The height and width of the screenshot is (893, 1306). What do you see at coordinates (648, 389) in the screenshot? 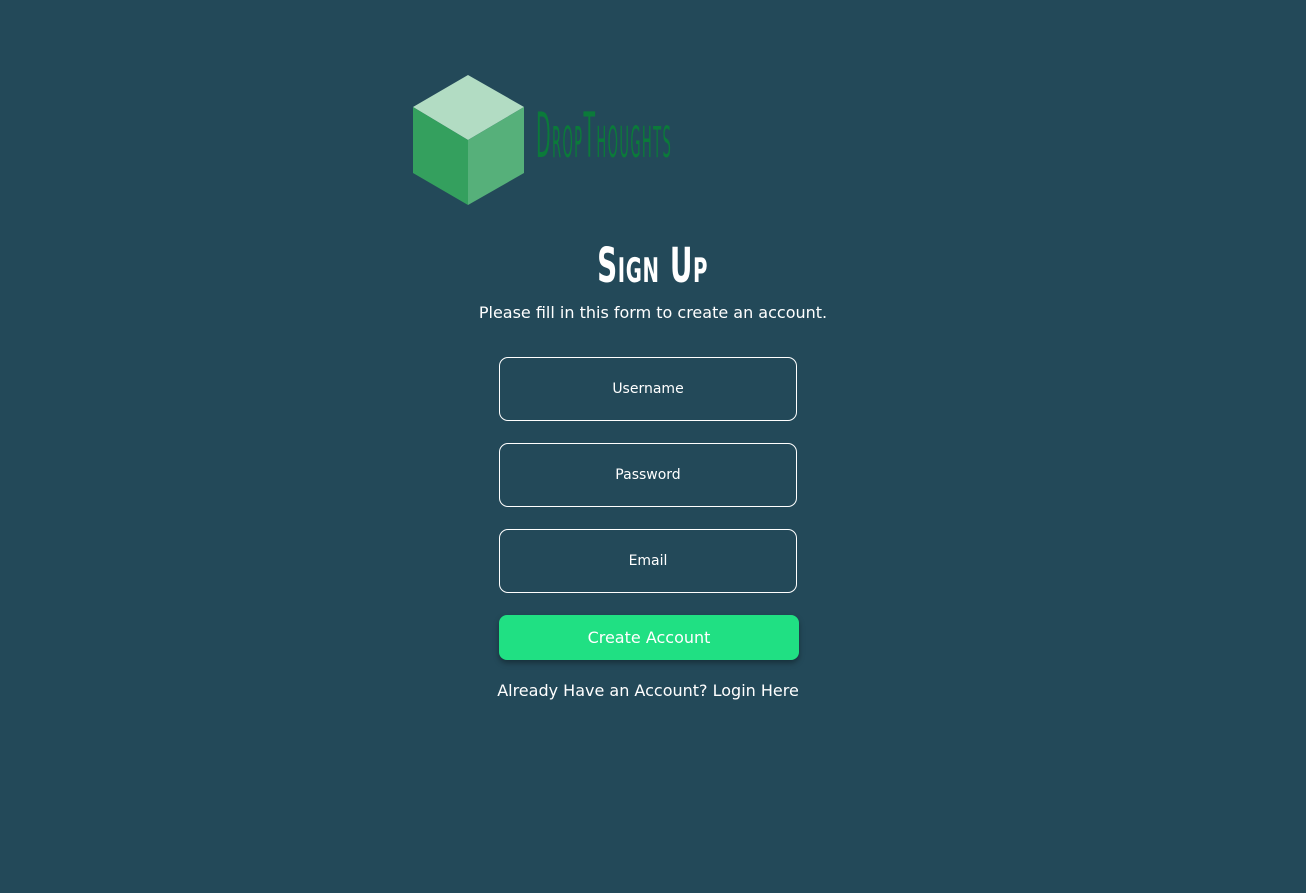
I see `username-input` at bounding box center [648, 389].